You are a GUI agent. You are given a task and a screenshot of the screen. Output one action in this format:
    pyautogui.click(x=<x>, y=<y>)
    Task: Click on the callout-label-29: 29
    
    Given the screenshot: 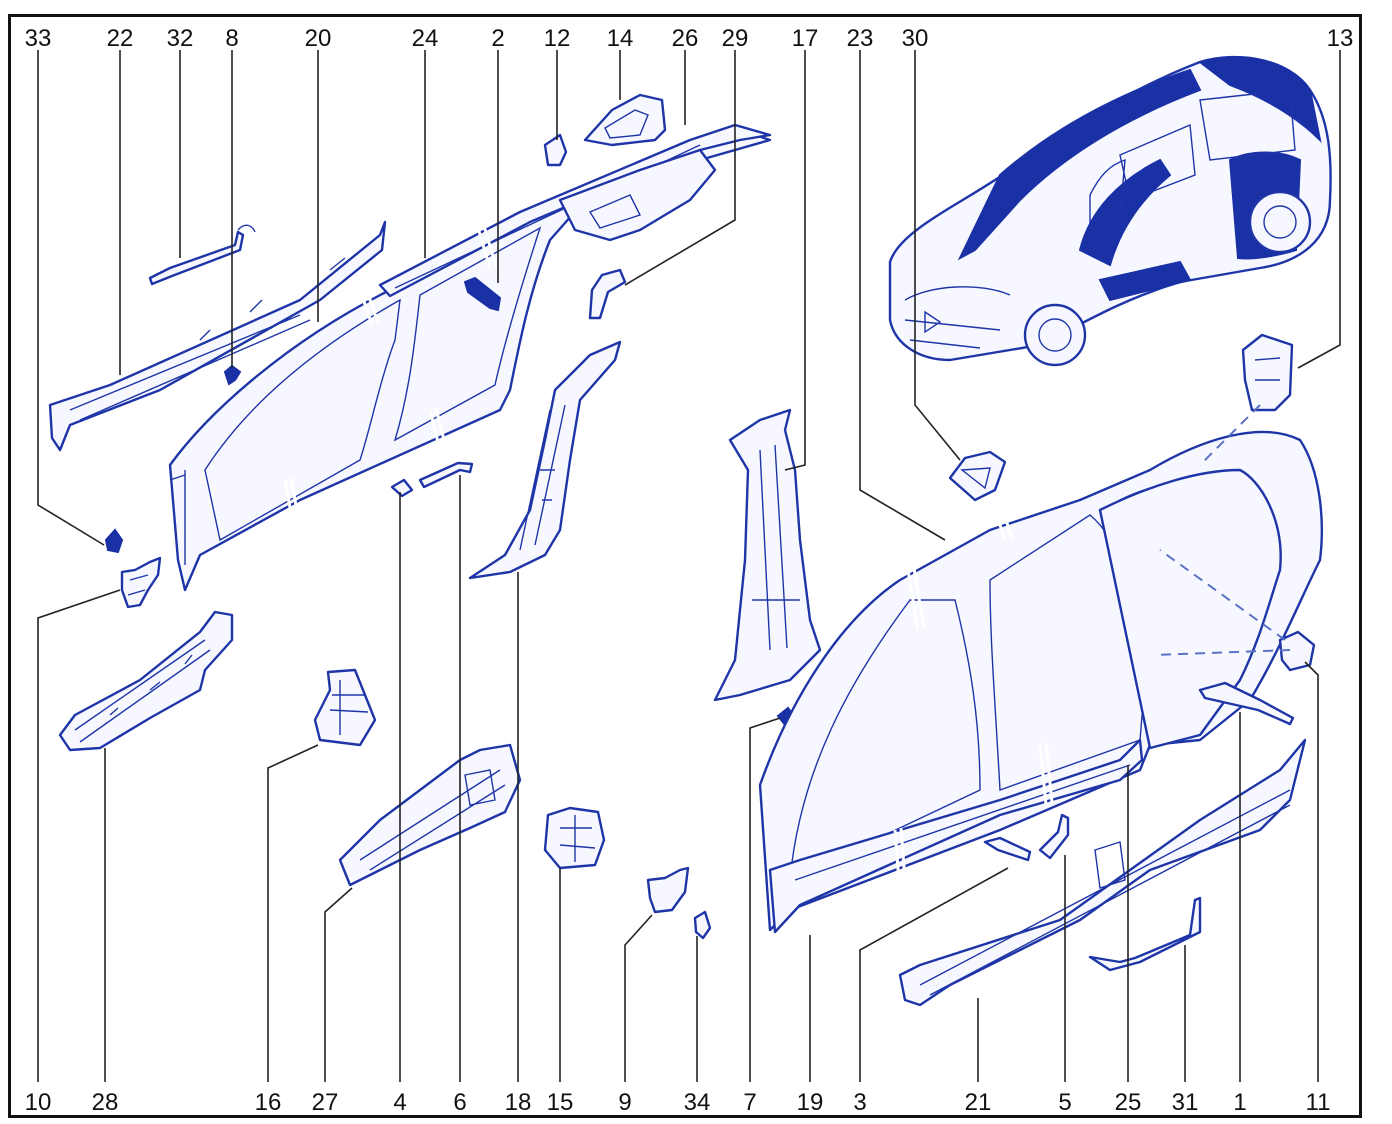 What is the action you would take?
    pyautogui.click(x=735, y=38)
    